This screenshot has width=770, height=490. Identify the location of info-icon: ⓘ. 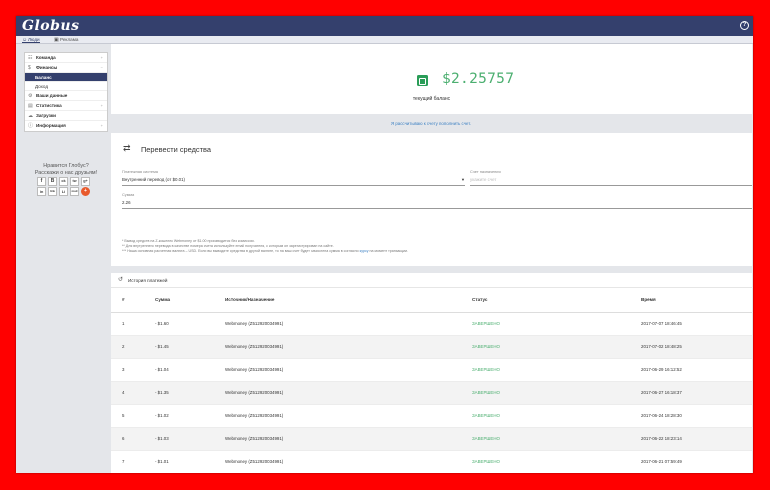
(31, 126).